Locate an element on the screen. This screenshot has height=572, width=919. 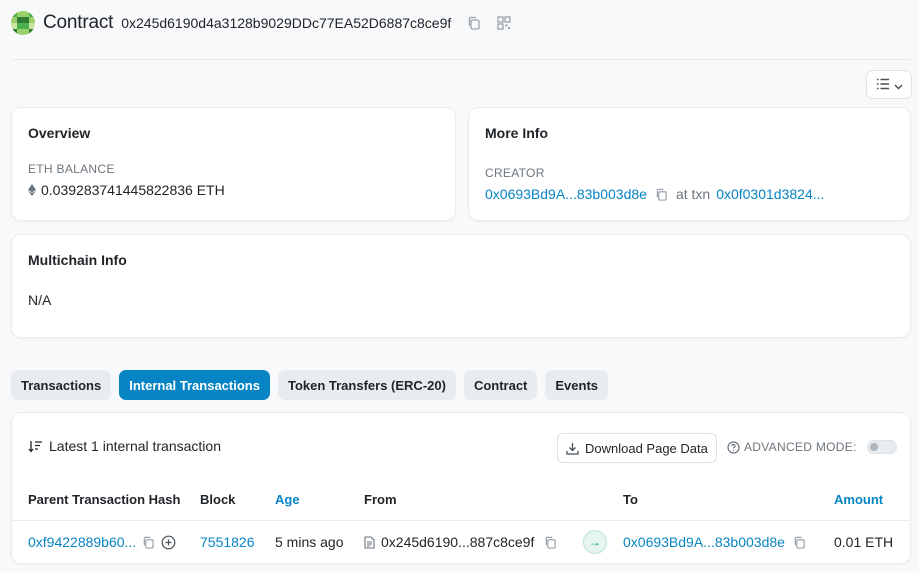
column-header-to: To is located at coordinates (630, 499).